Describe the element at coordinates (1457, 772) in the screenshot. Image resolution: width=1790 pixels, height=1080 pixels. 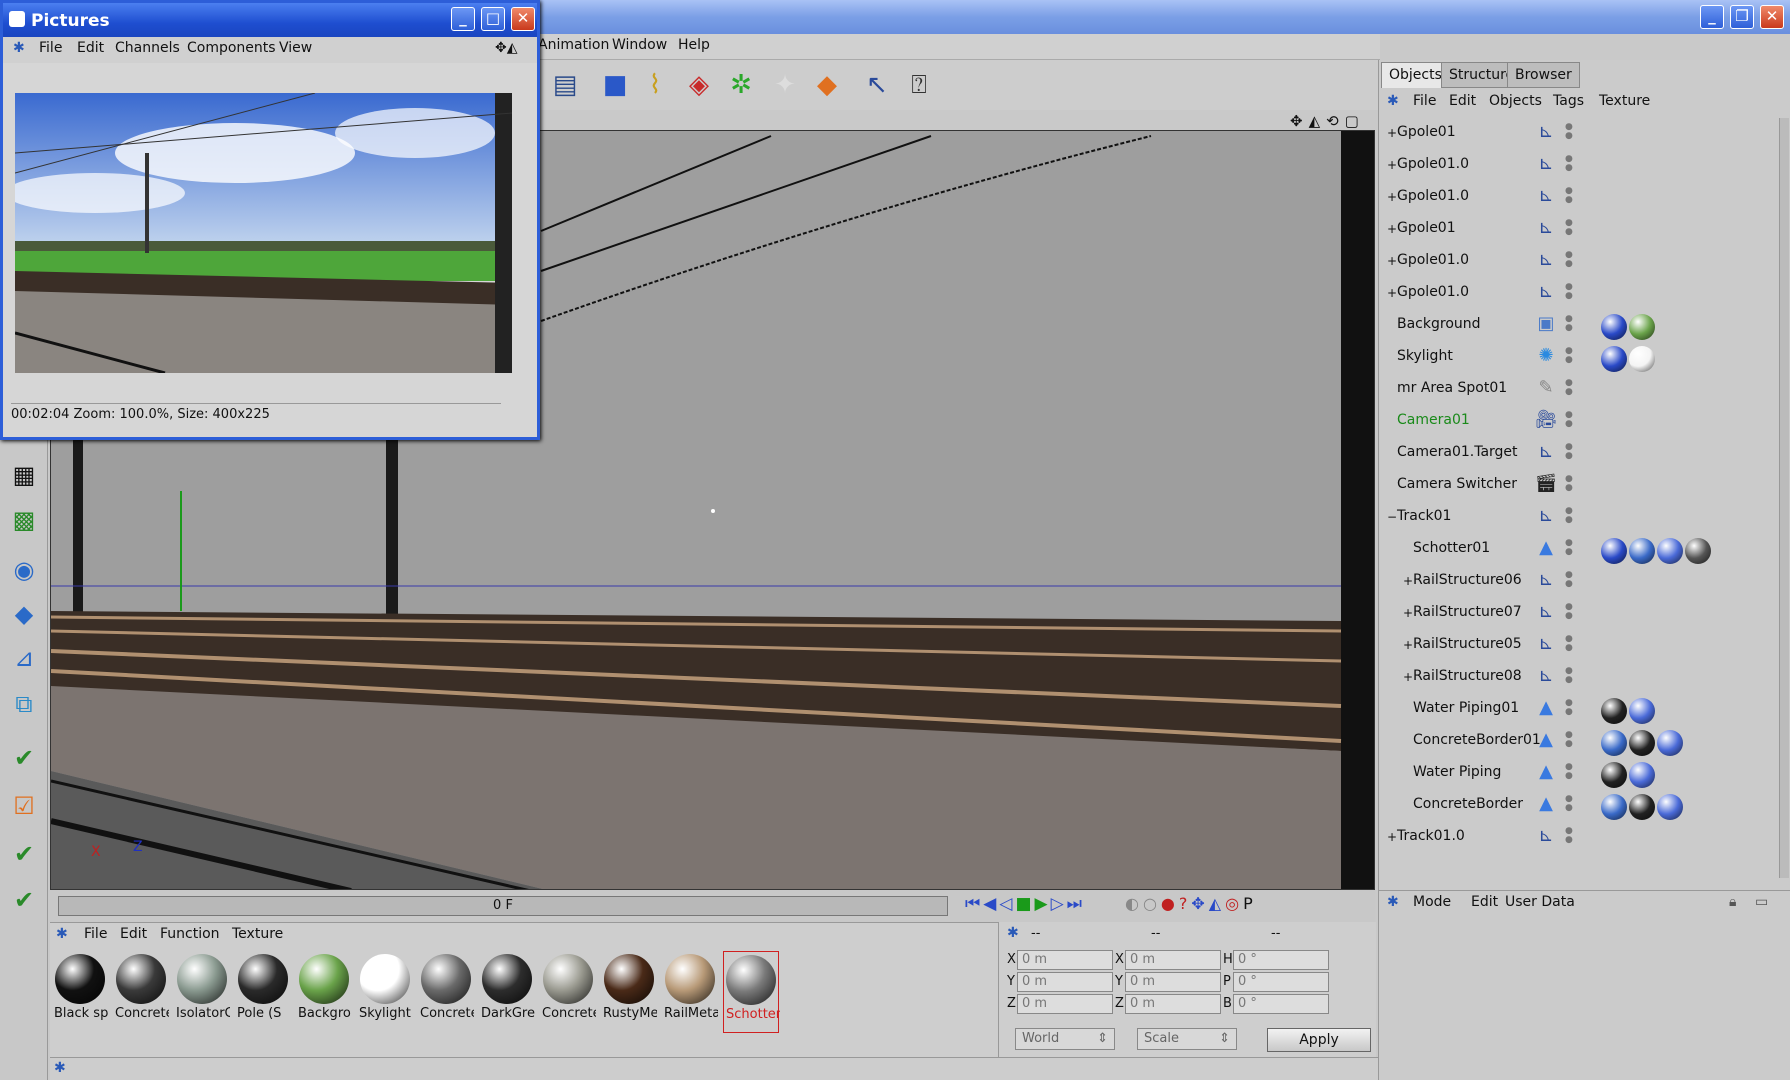
I see `object-name: Water Piping` at that location.